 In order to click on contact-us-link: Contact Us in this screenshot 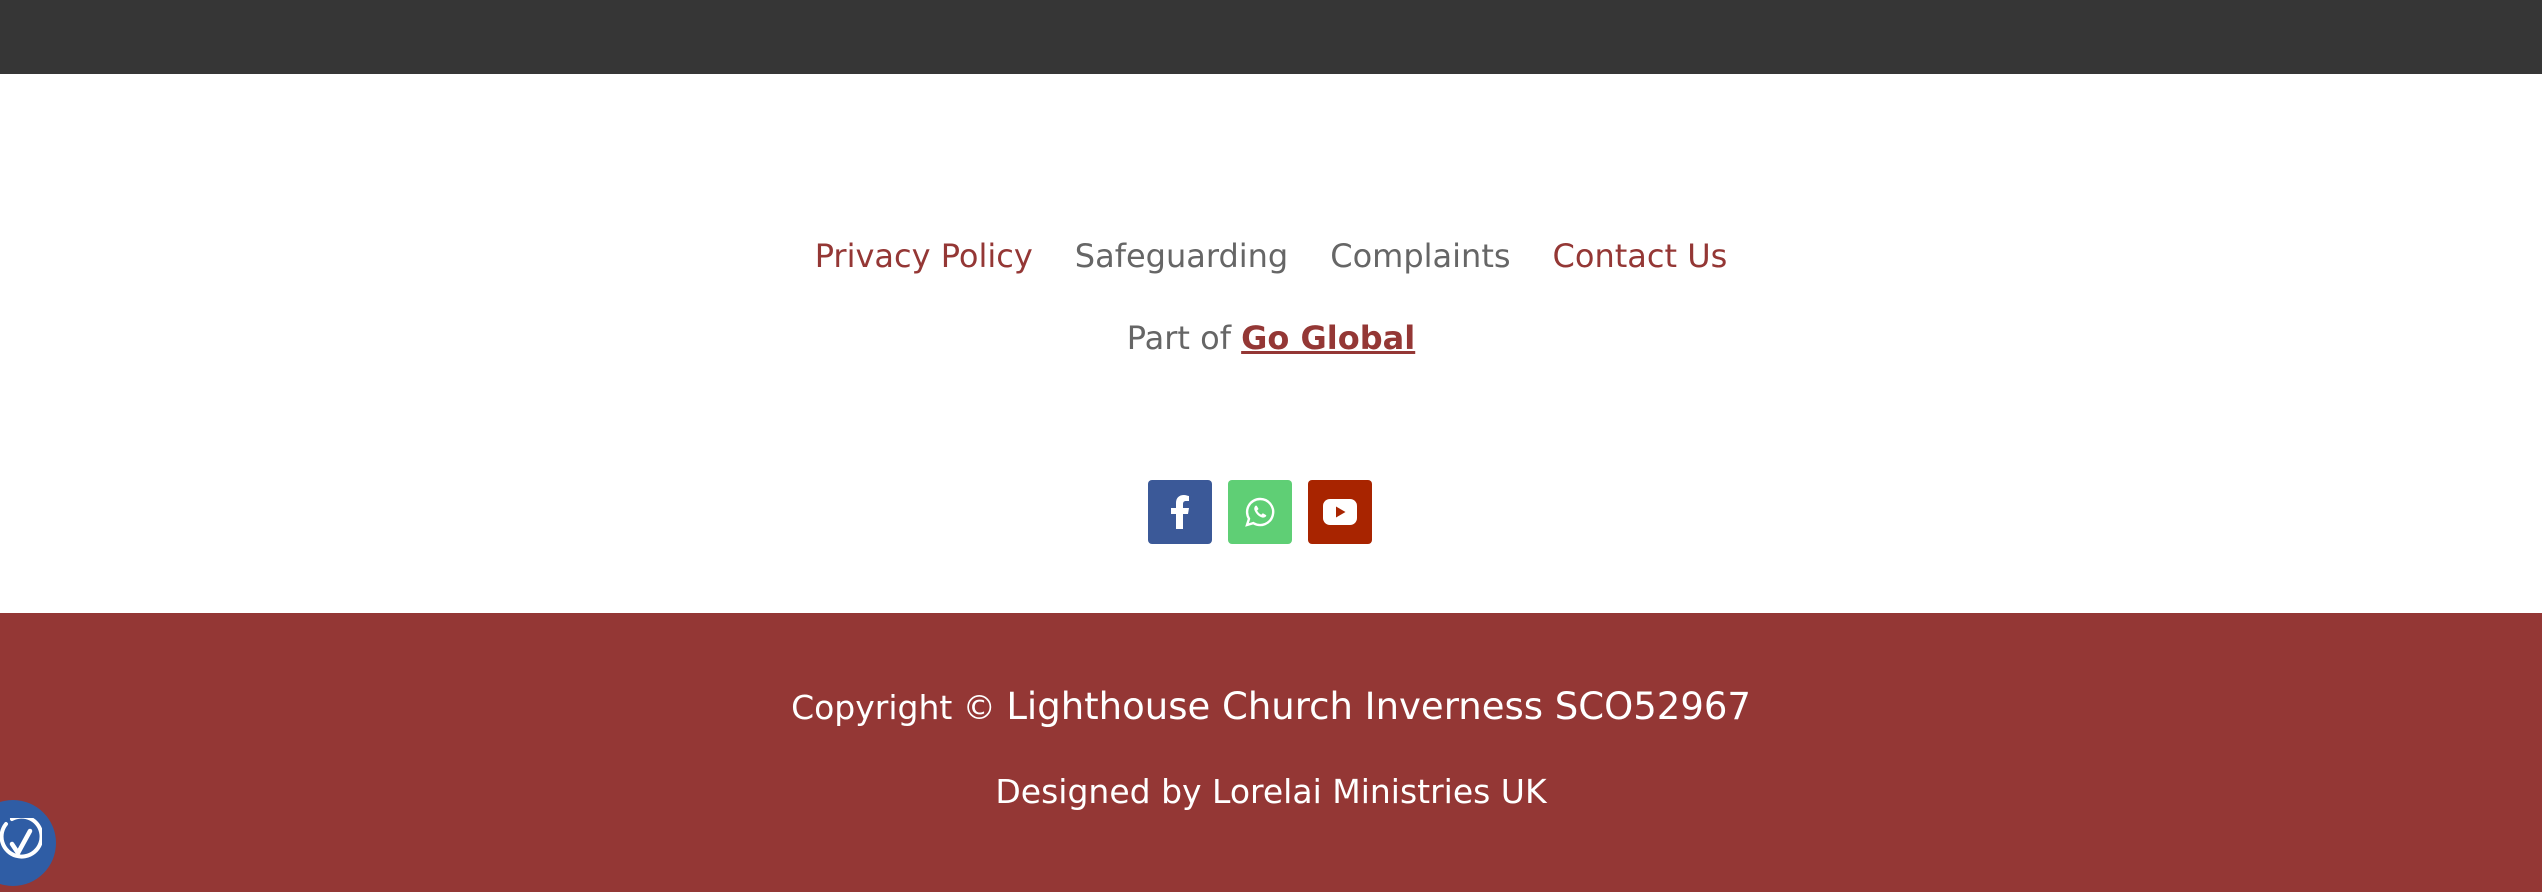, I will do `click(1640, 256)`.